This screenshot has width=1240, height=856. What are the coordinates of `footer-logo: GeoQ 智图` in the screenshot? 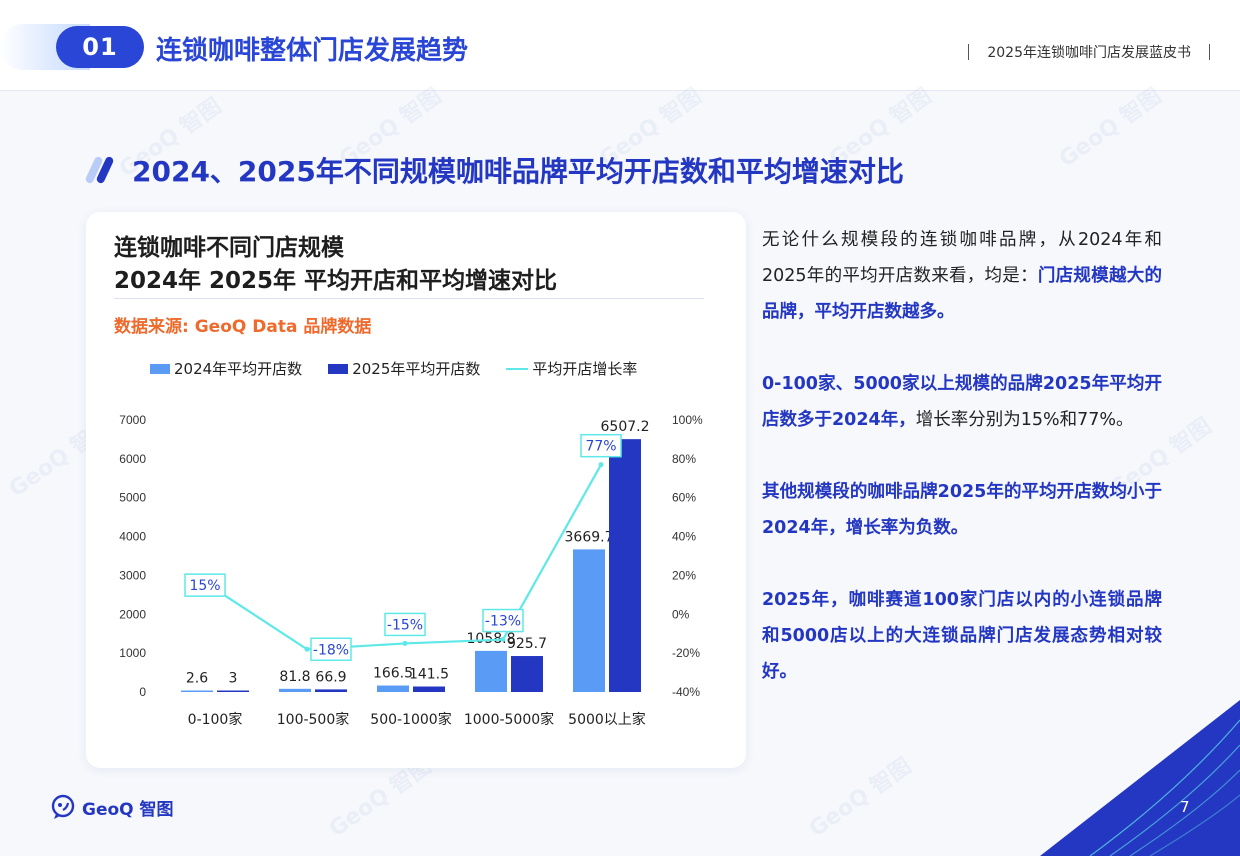 It's located at (112, 807).